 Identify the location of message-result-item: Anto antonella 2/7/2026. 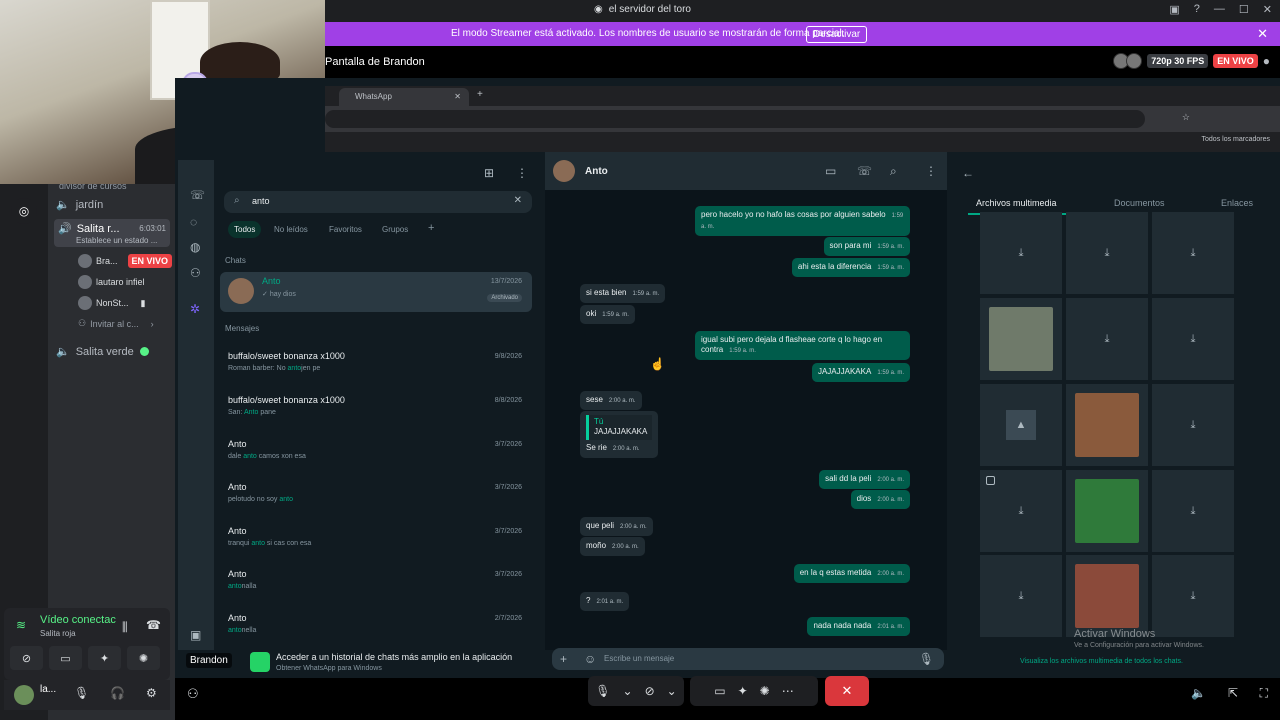
(376, 629).